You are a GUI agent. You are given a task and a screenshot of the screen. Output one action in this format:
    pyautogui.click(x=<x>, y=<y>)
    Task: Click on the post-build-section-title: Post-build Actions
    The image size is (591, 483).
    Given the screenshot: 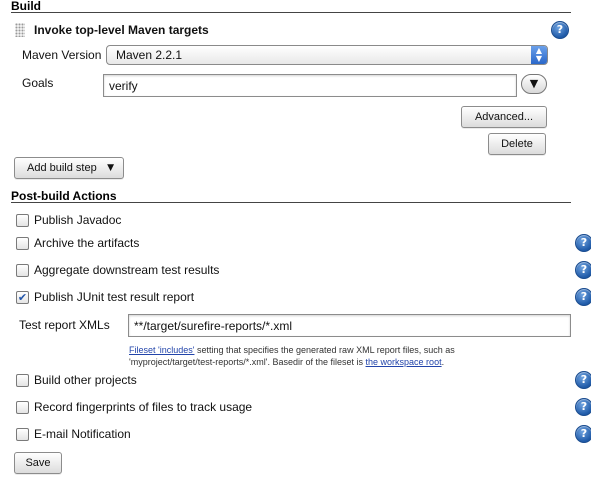 What is the action you would take?
    pyautogui.click(x=64, y=196)
    